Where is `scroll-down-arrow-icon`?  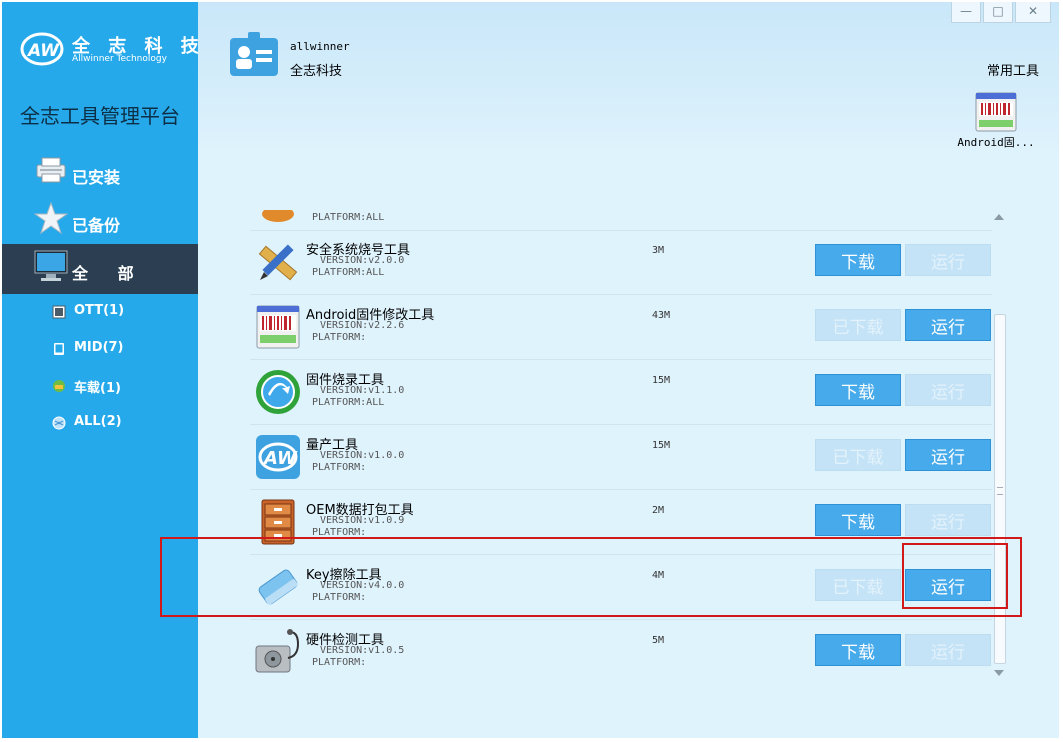 scroll-down-arrow-icon is located at coordinates (999, 673).